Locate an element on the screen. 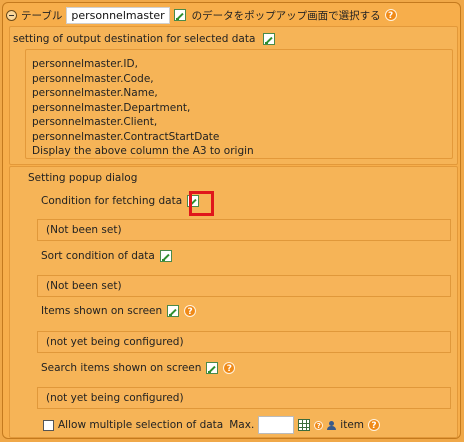  item-label: item is located at coordinates (352, 425).